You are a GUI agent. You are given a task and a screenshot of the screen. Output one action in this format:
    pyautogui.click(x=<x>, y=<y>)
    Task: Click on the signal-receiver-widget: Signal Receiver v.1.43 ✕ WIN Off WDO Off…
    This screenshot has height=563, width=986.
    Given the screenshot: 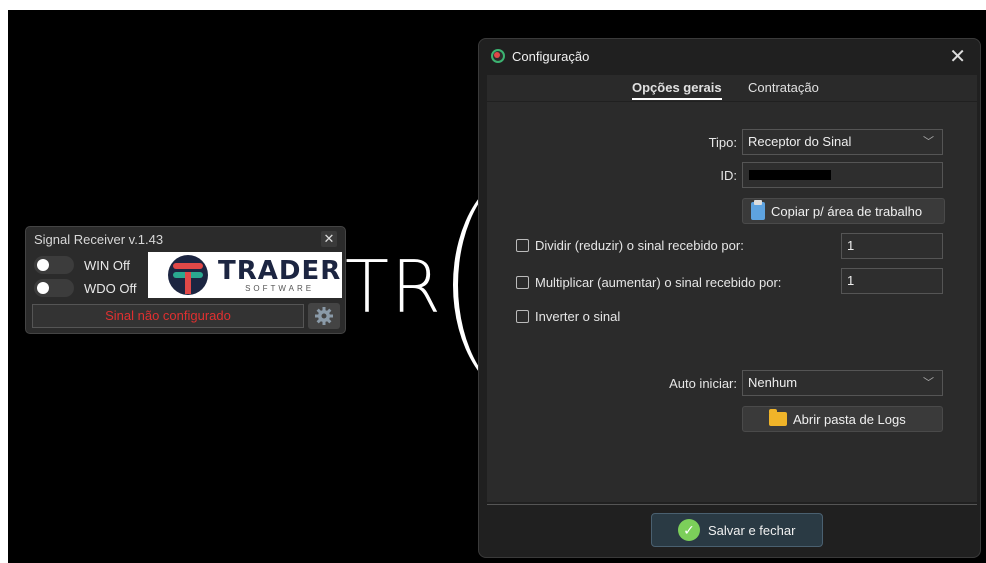 What is the action you would take?
    pyautogui.click(x=185, y=280)
    